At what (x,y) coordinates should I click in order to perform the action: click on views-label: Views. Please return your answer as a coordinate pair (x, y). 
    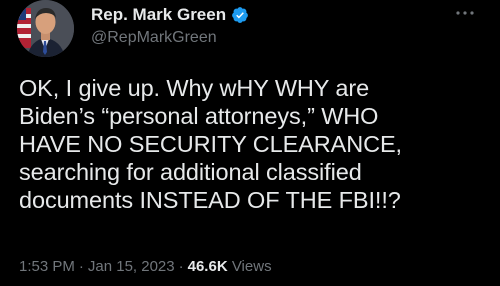
    Looking at the image, I should click on (251, 266).